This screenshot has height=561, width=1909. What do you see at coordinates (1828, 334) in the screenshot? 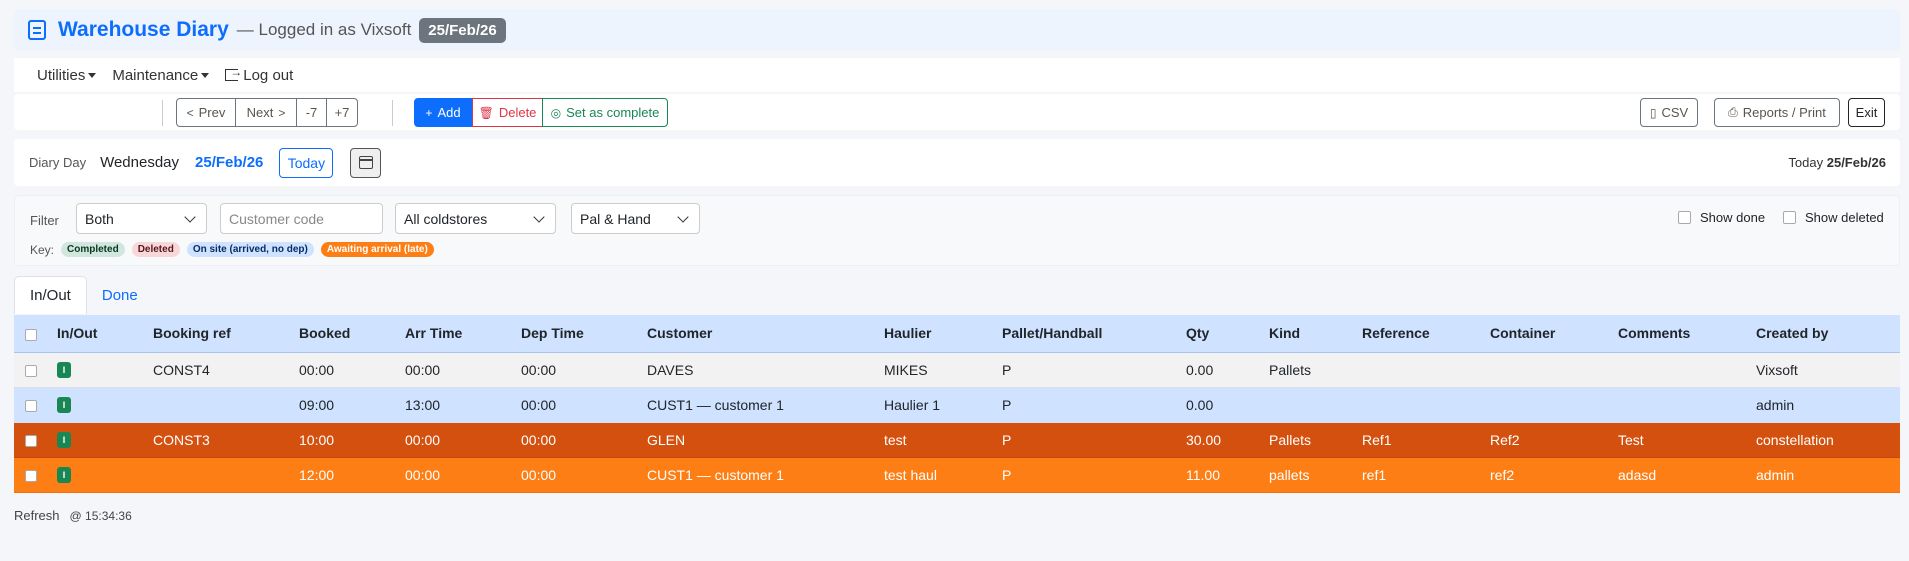
I see `col-created-by: Created by` at bounding box center [1828, 334].